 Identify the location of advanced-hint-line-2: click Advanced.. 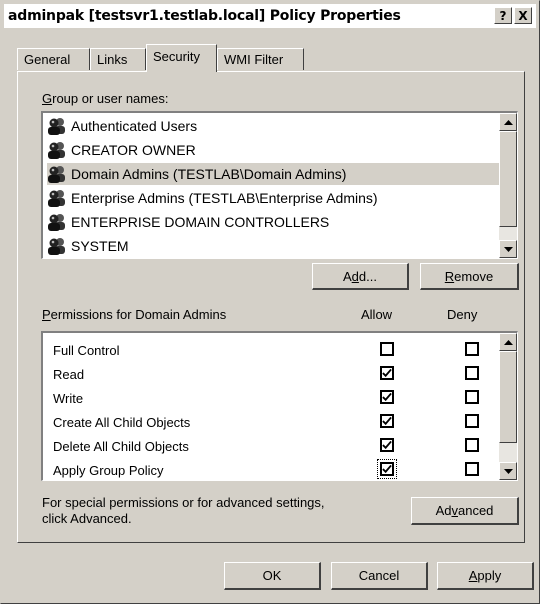
(87, 518).